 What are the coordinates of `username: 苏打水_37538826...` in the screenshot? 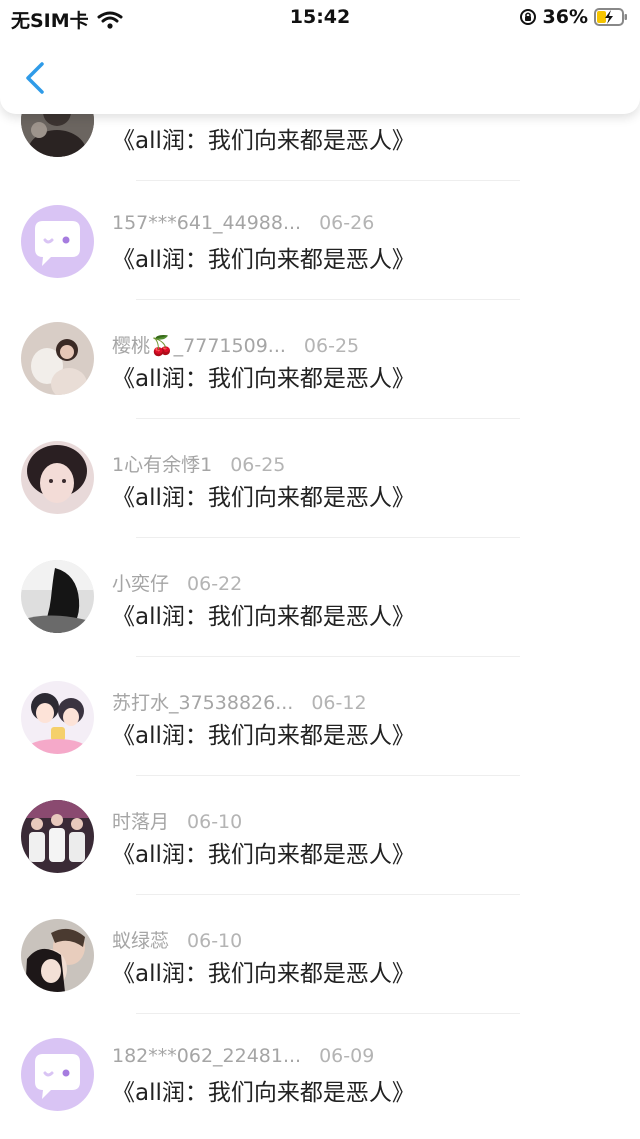 It's located at (202, 703).